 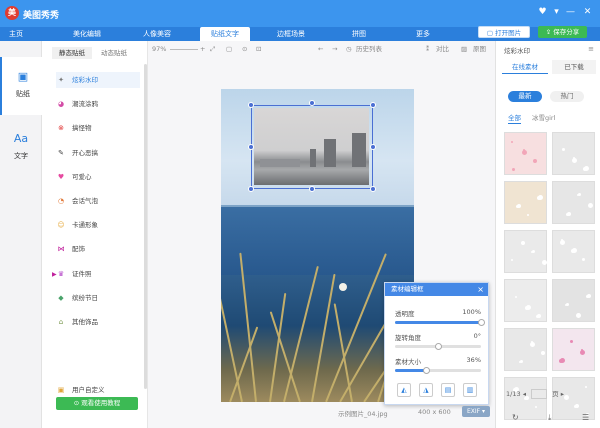 What do you see at coordinates (543, 118) in the screenshot?
I see `category-ice-girl: 冰雪girl` at bounding box center [543, 118].